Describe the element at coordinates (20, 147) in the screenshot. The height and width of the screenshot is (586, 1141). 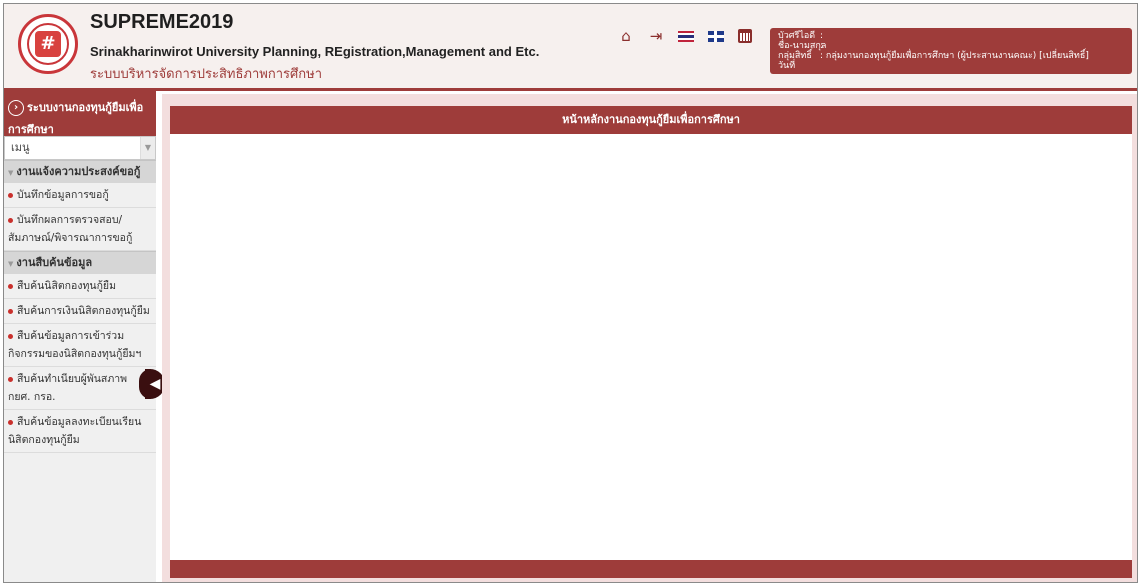
I see `menu-select-value: เมนู` at that location.